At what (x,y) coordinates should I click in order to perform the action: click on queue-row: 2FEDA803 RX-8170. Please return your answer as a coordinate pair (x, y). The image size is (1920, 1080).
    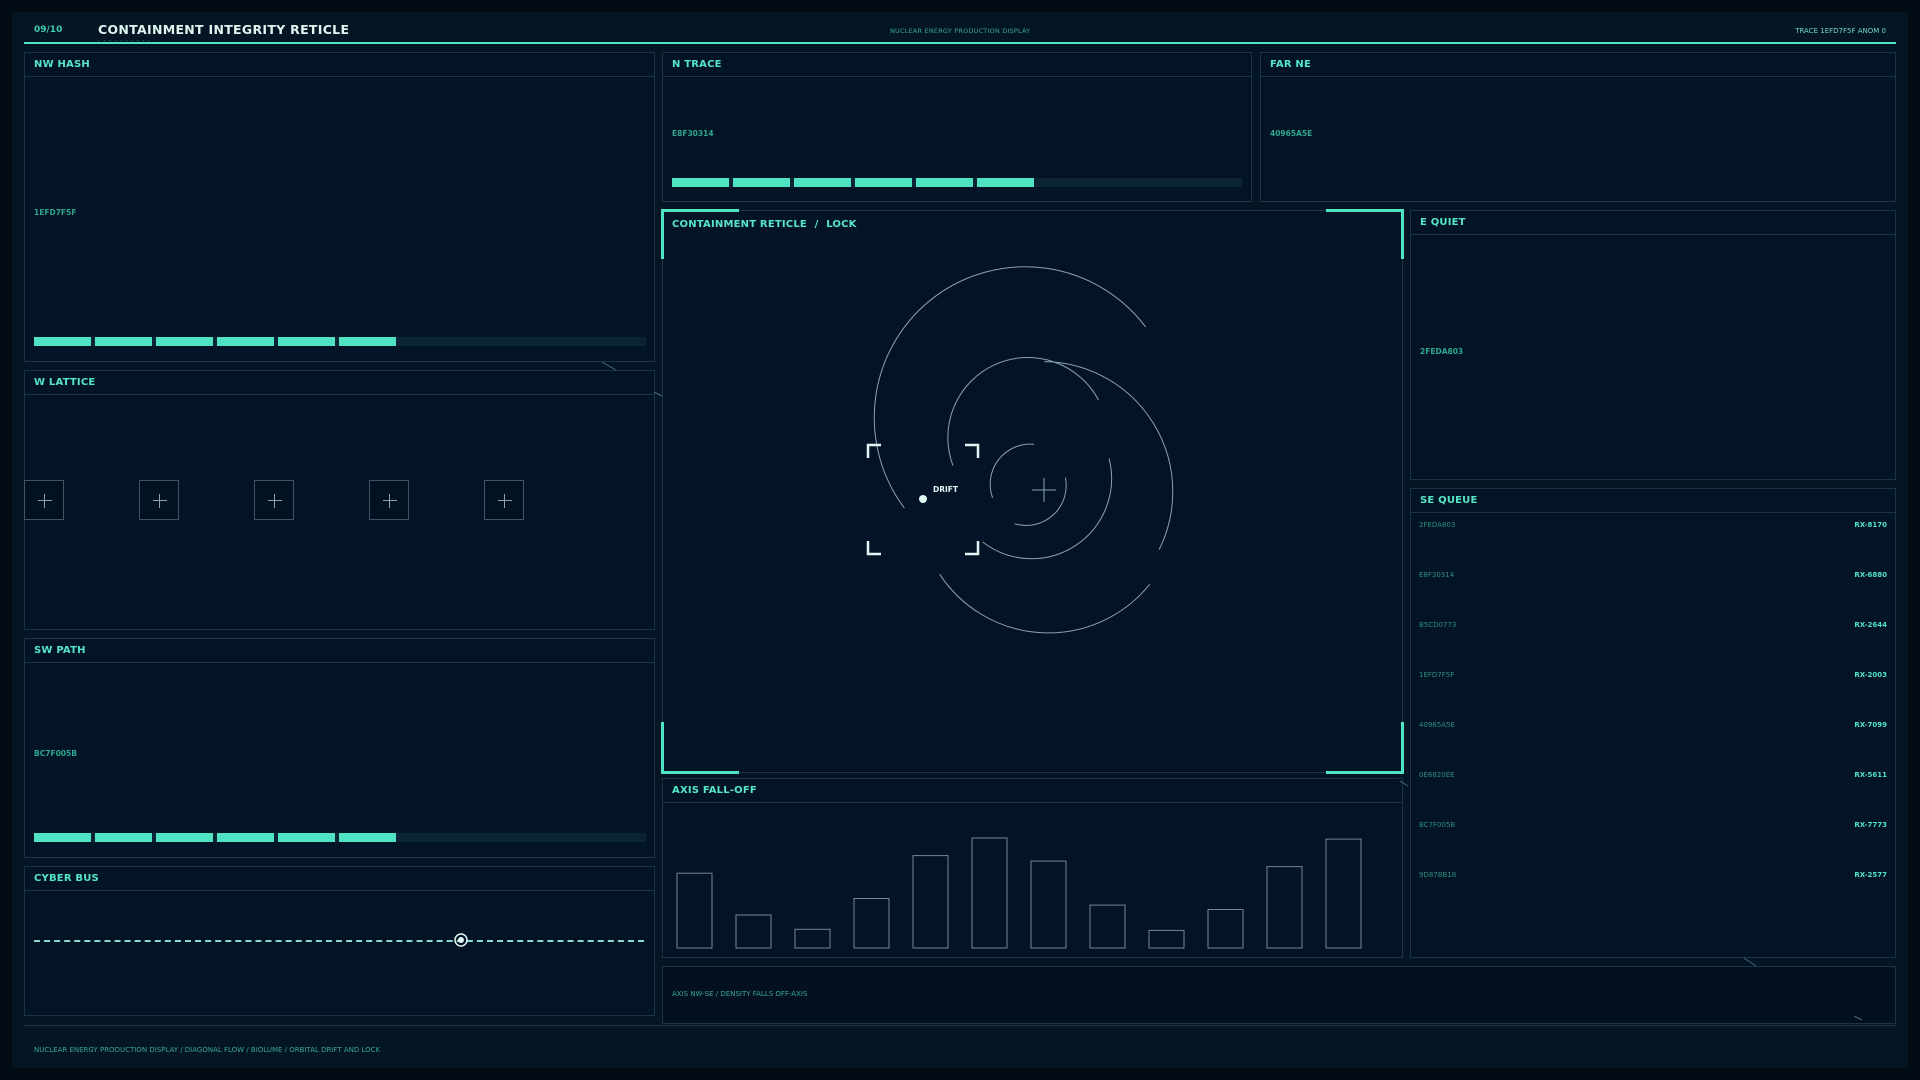
    Looking at the image, I should click on (1653, 528).